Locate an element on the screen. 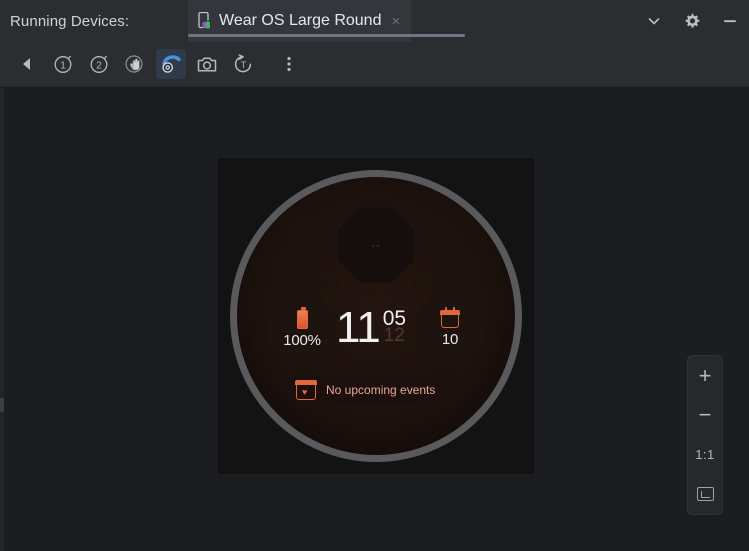 This screenshot has width=749, height=551. window-controls is located at coordinates (692, 21).